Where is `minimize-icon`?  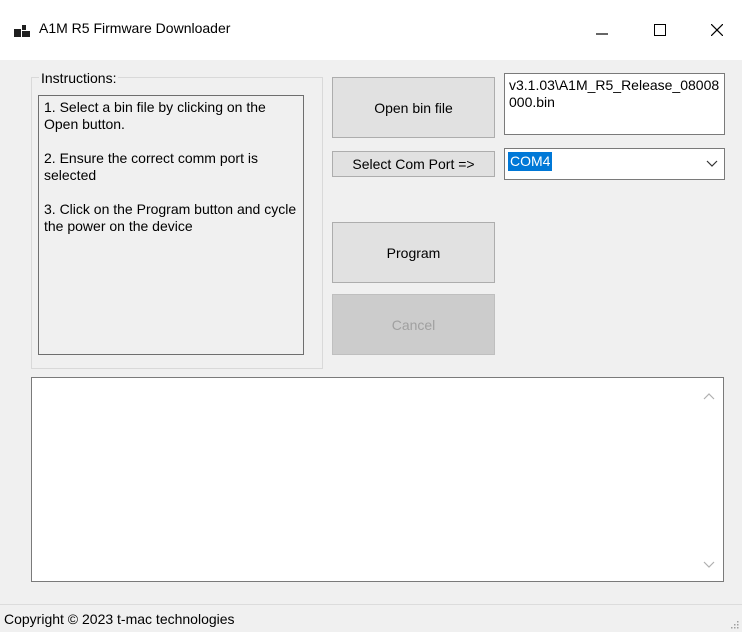 minimize-icon is located at coordinates (602, 34).